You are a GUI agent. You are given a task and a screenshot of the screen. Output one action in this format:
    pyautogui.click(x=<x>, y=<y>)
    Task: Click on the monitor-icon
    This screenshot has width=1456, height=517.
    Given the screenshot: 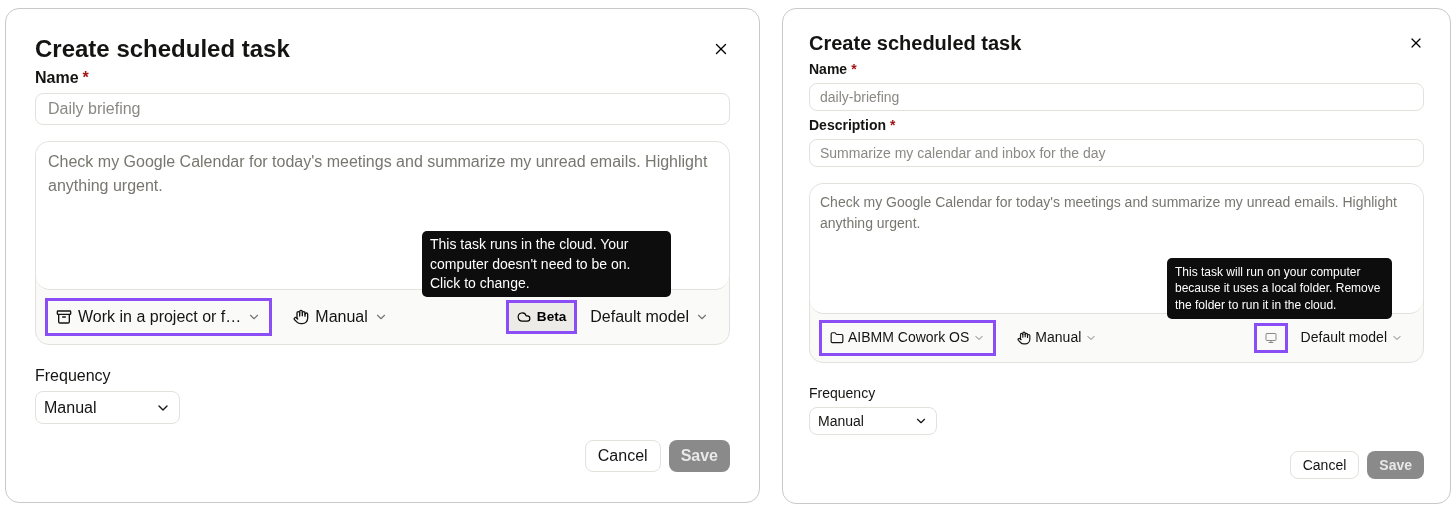 What is the action you would take?
    pyautogui.click(x=1270, y=338)
    